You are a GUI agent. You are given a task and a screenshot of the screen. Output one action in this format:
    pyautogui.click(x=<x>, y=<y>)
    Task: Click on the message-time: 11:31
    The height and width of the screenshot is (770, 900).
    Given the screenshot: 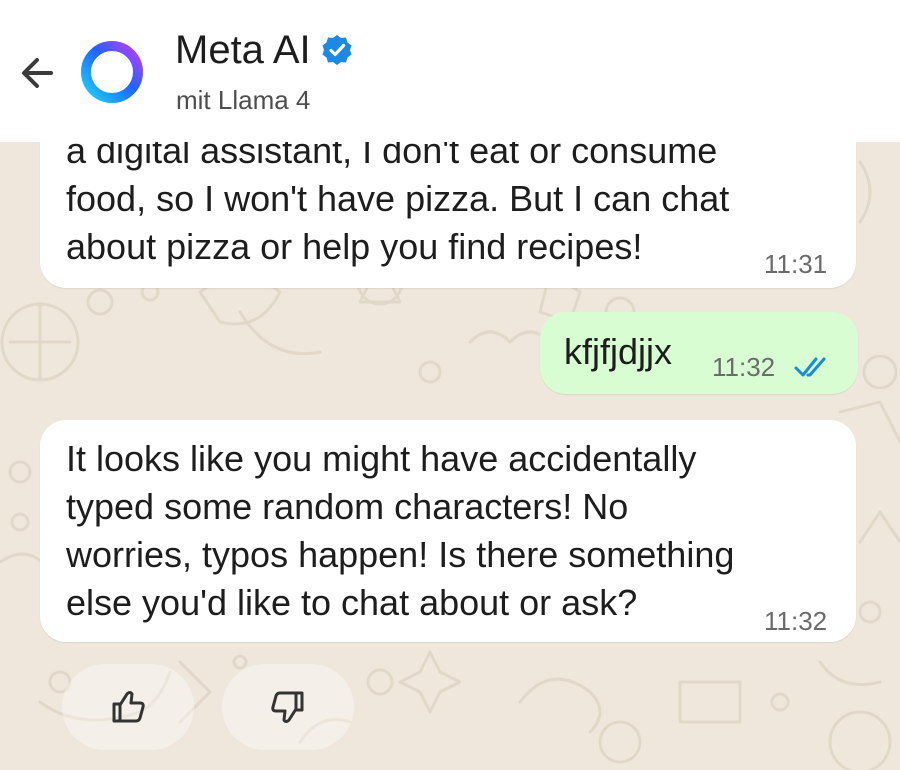 What is the action you would take?
    pyautogui.click(x=796, y=264)
    